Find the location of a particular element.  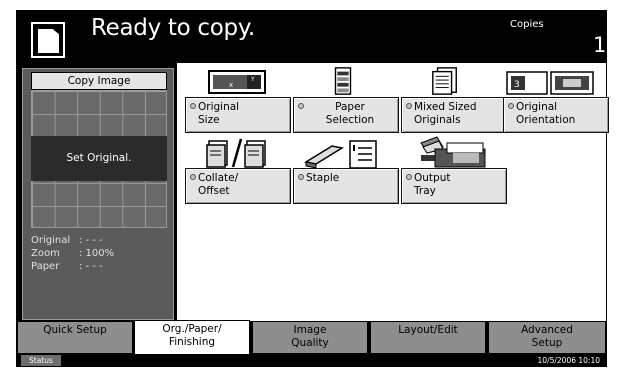

copies-label: Copies is located at coordinates (527, 24).